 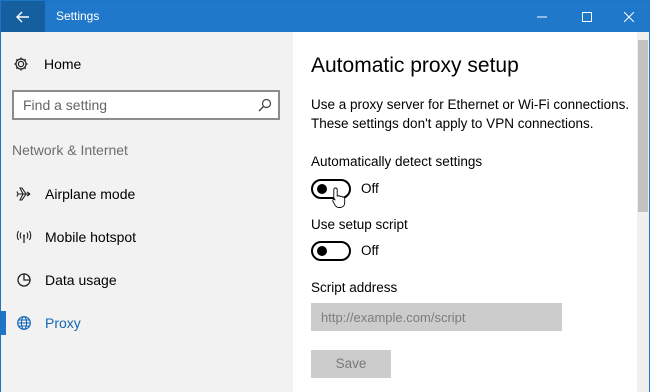 What do you see at coordinates (63, 323) in the screenshot?
I see `sidebar-item-label: Proxy` at bounding box center [63, 323].